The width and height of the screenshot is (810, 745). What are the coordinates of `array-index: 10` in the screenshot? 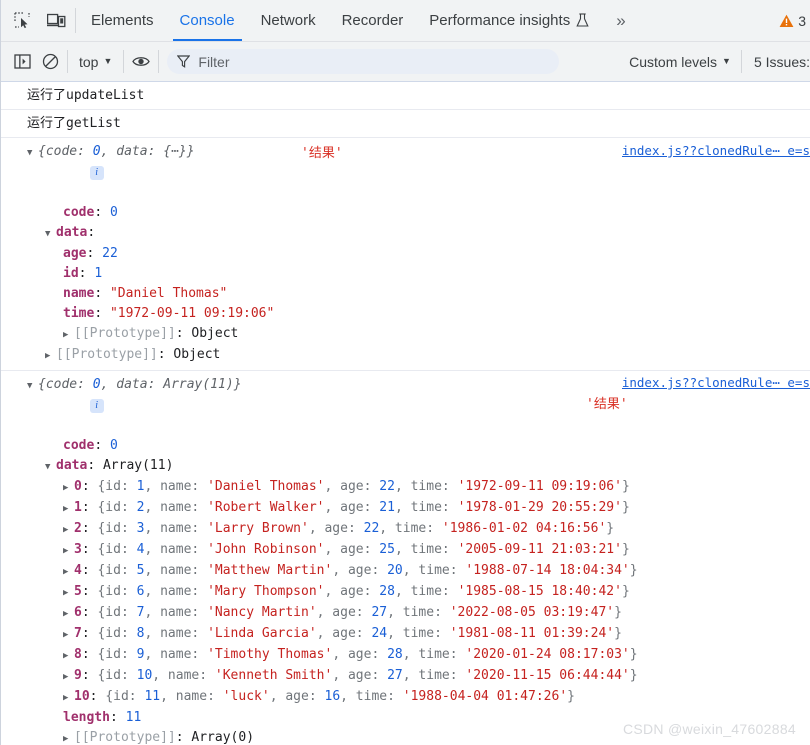 It's located at (82, 696).